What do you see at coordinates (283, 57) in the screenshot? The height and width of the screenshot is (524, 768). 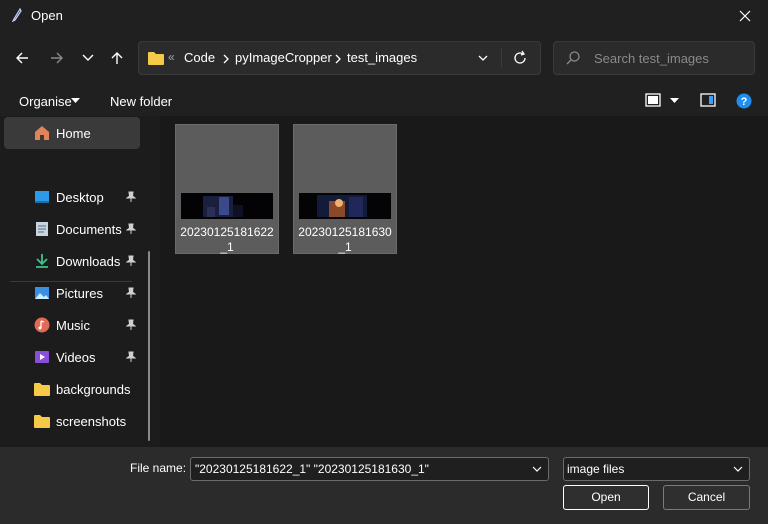 I see `breadcrumb-pyimagecropper: pyImageCropper` at bounding box center [283, 57].